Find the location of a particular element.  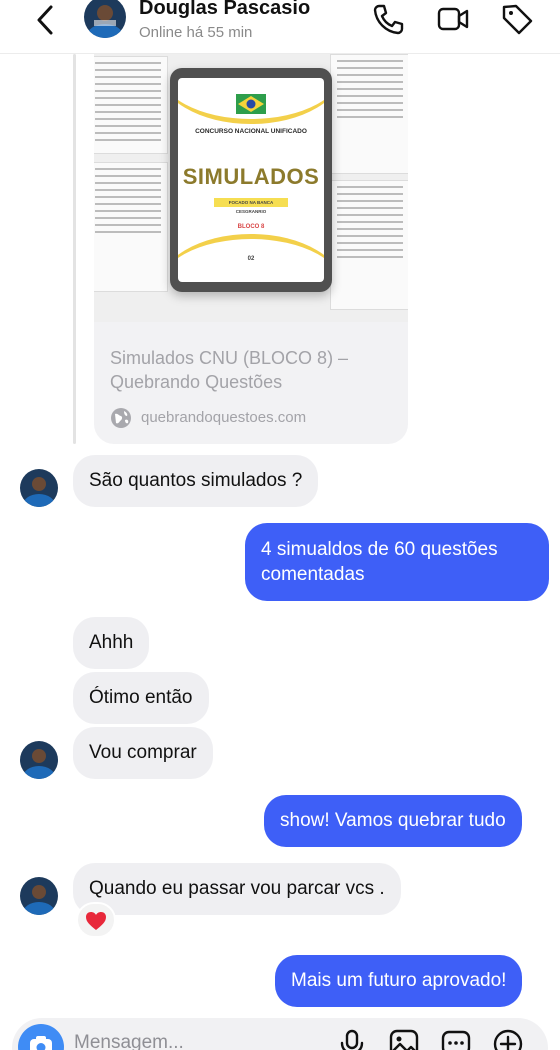

microphone-icon is located at coordinates (352, 1039).